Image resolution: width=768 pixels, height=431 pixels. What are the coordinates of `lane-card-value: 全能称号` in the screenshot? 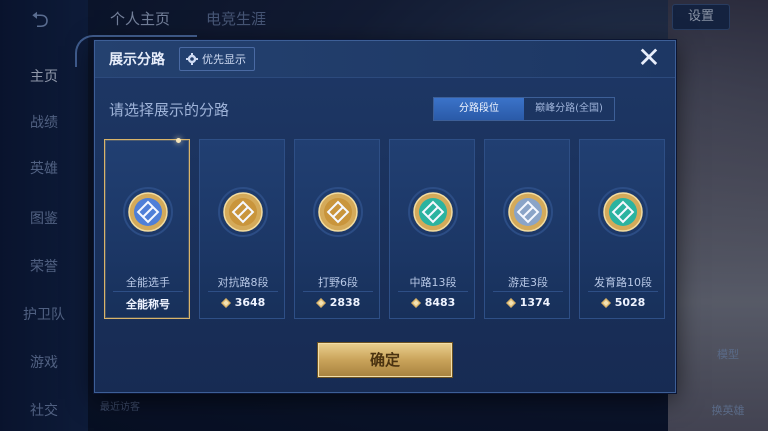 It's located at (148, 304).